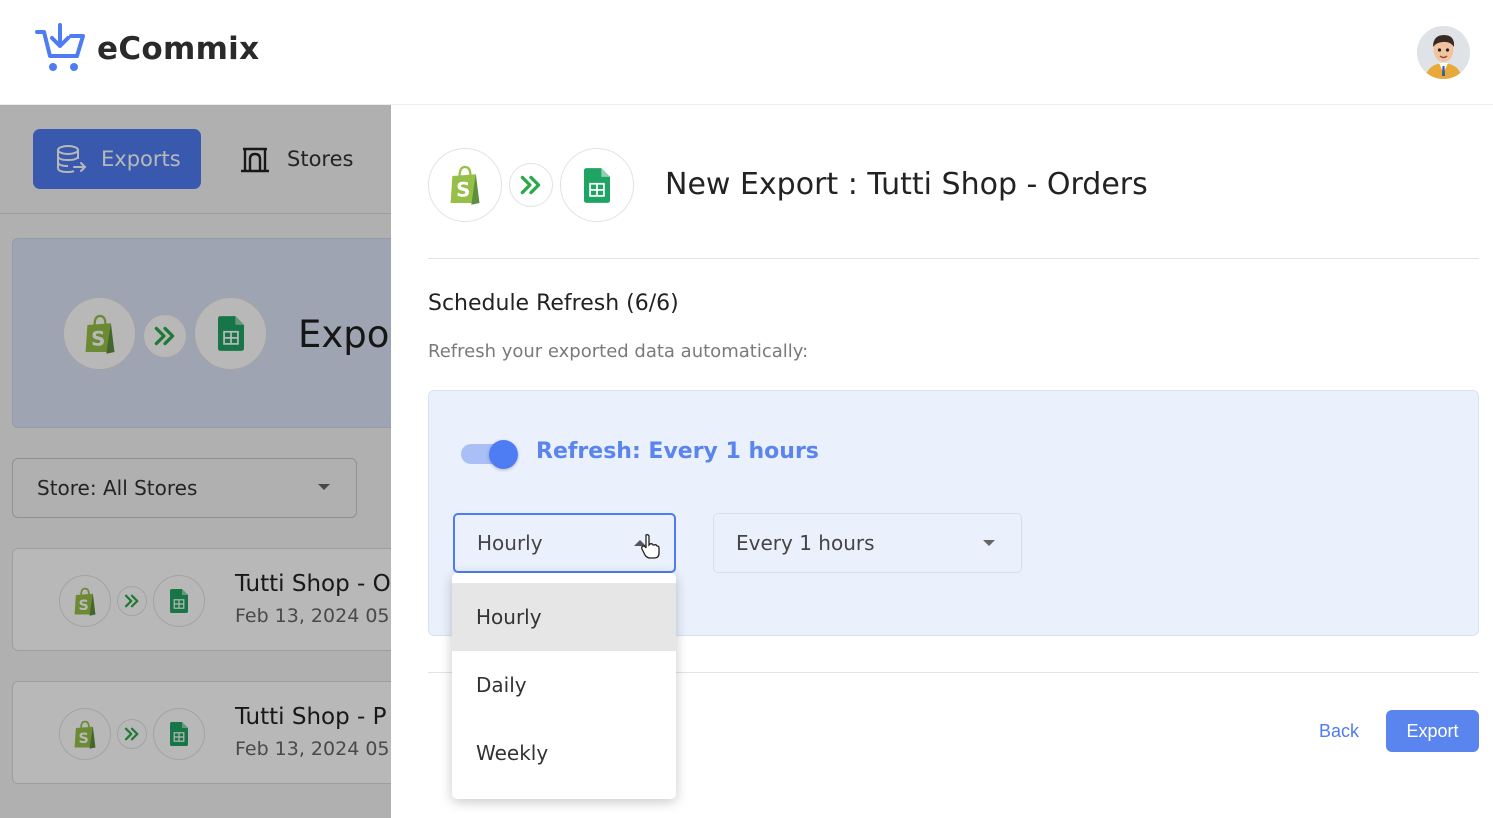  I want to click on database-export-icon, so click(72, 159).